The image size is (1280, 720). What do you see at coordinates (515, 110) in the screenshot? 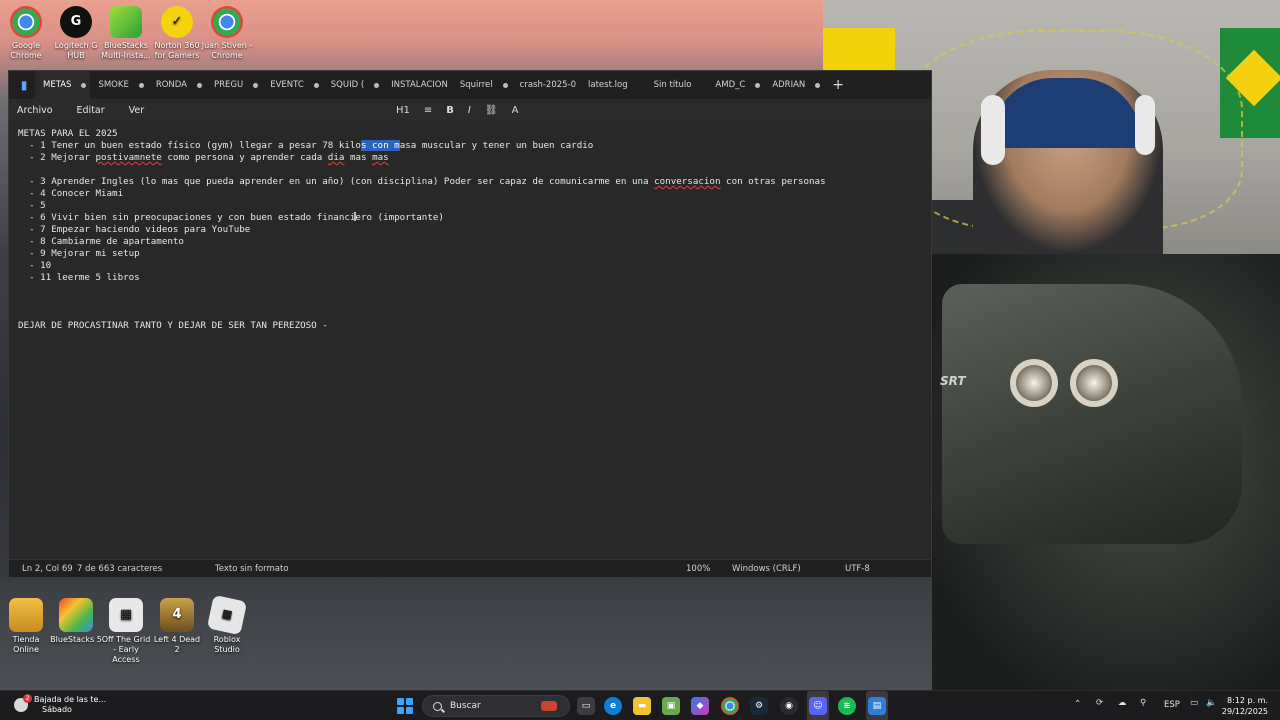
I see `clear-format-icon: A` at bounding box center [515, 110].